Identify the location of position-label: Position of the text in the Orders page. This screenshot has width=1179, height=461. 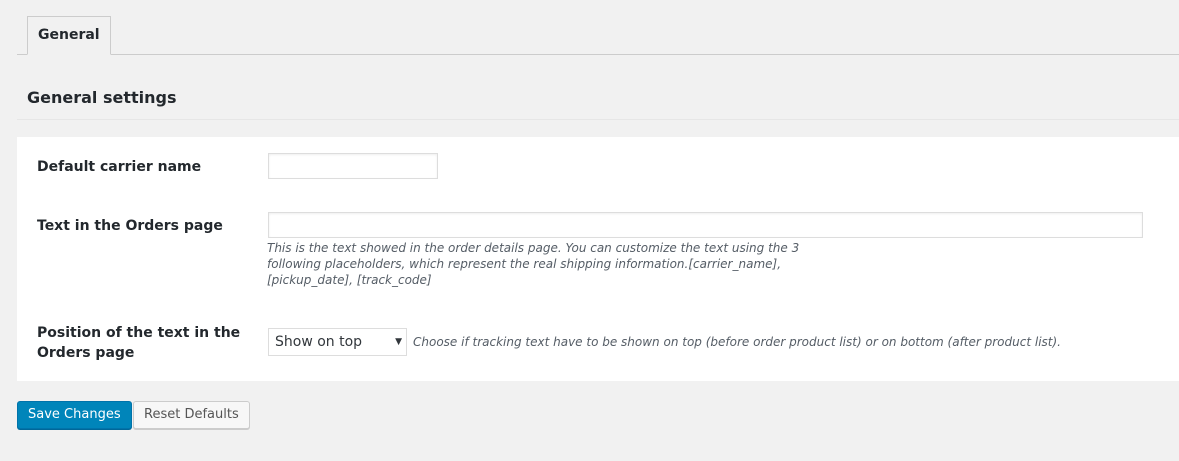
(138, 343).